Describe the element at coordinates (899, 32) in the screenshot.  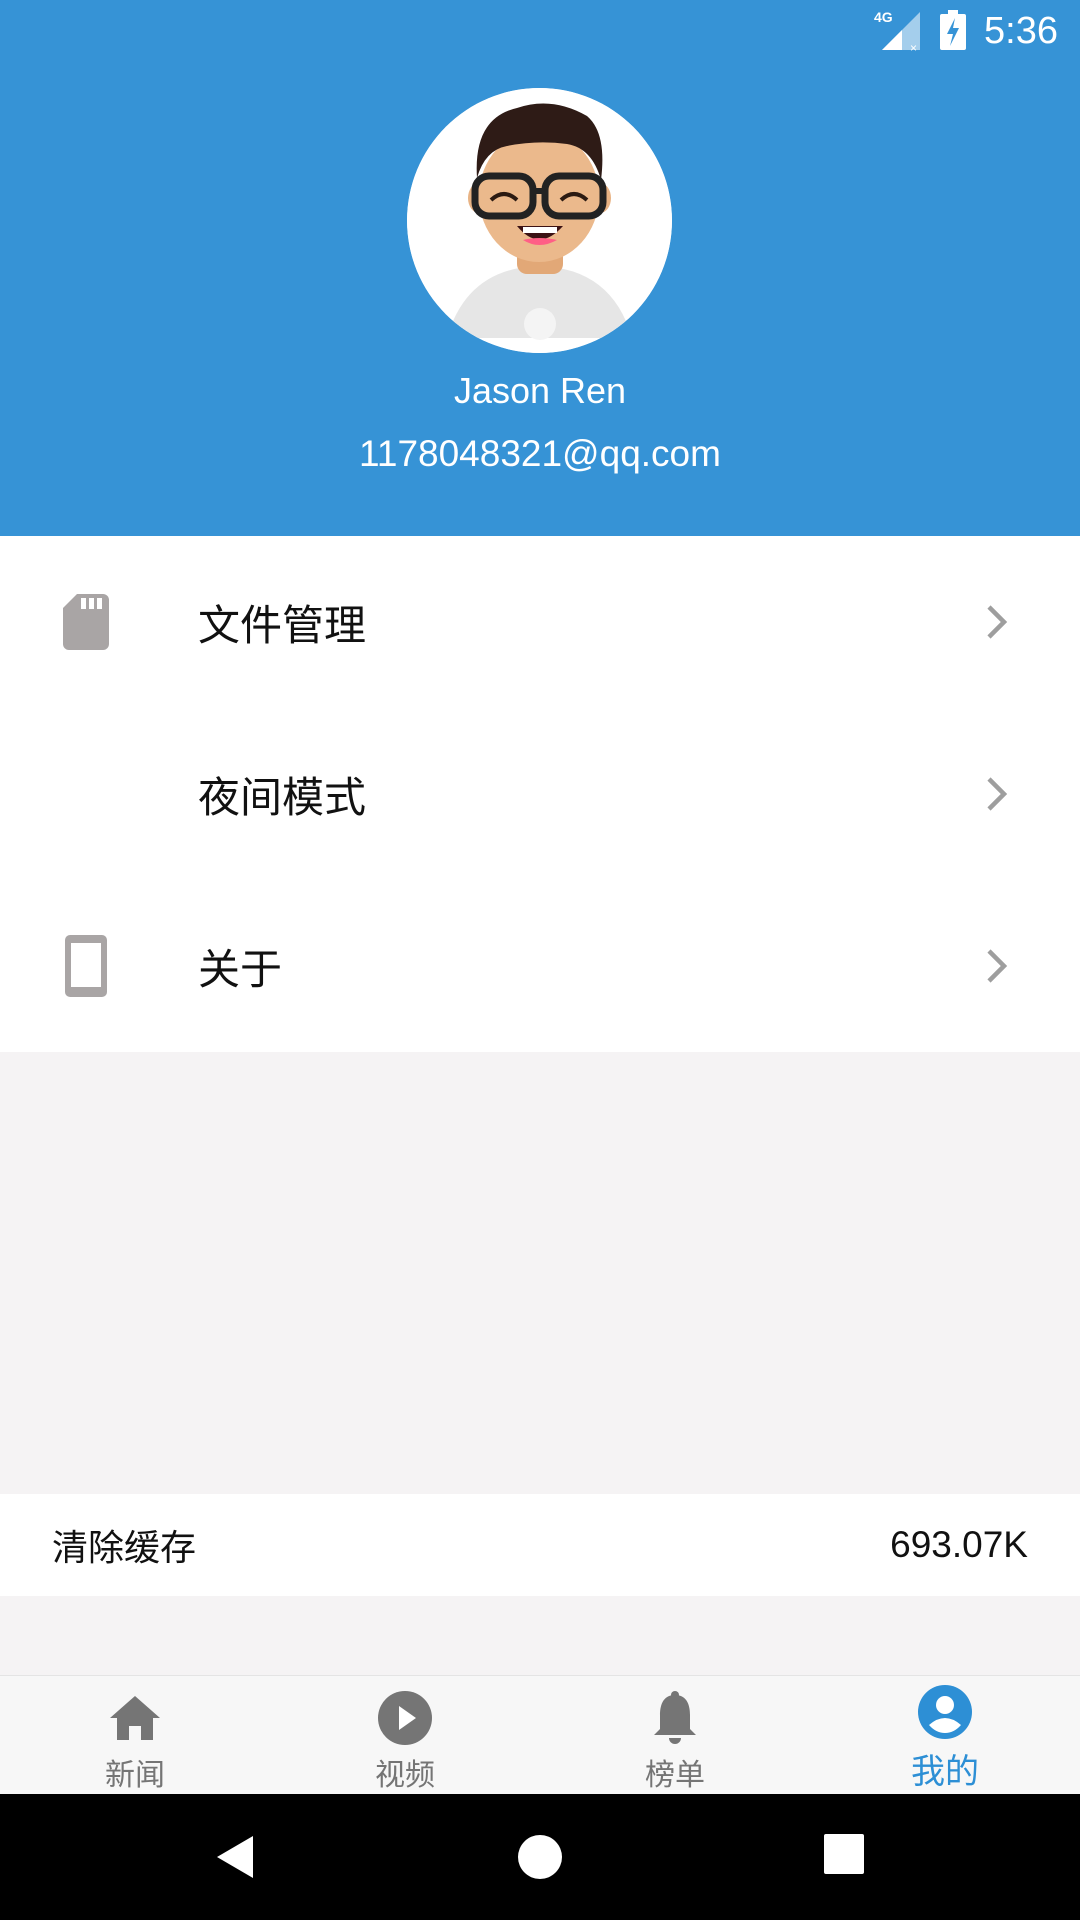
I see `signal-4g-icon: 4G ×` at that location.